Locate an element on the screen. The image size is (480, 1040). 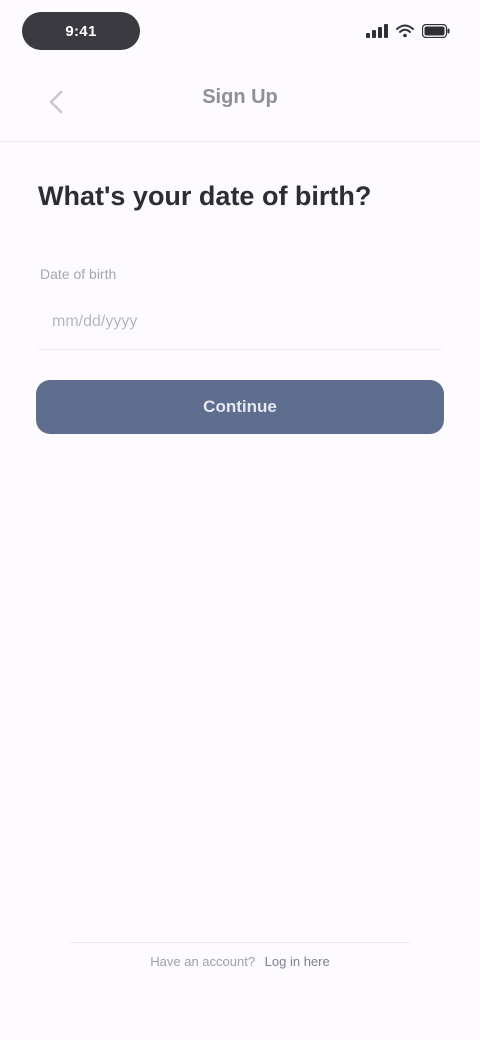
nav-header: Sign Up is located at coordinates (240, 102).